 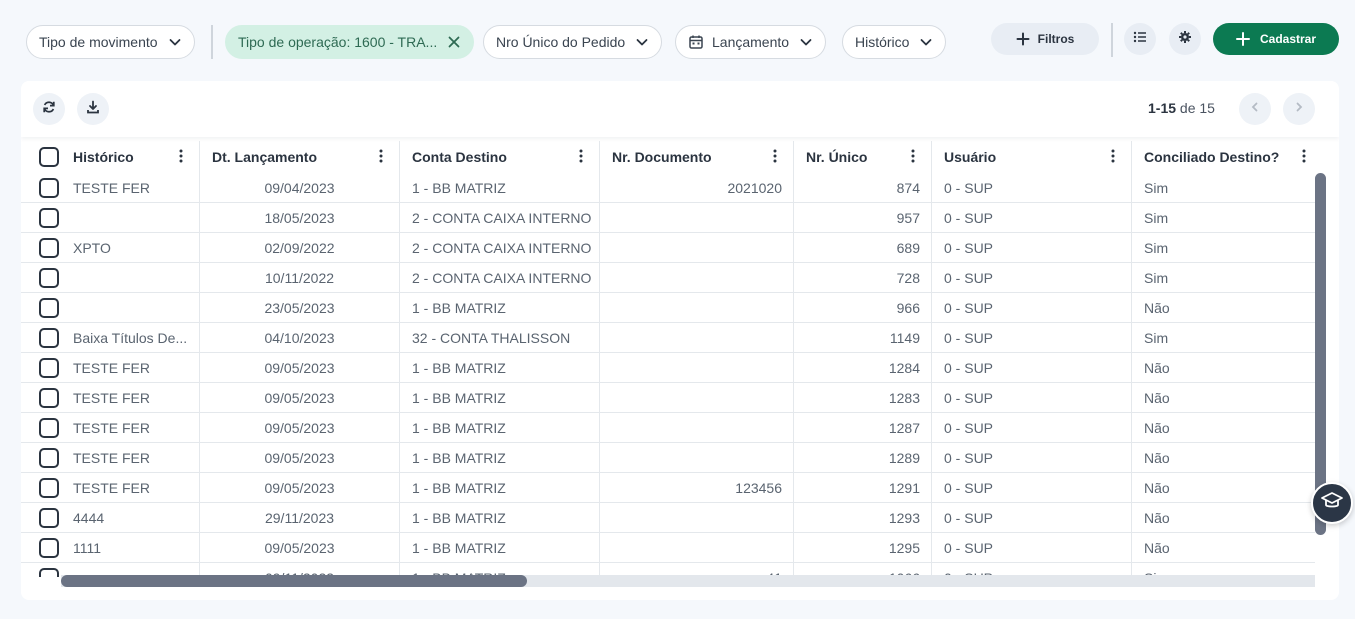 I want to click on download-button, so click(x=93, y=109).